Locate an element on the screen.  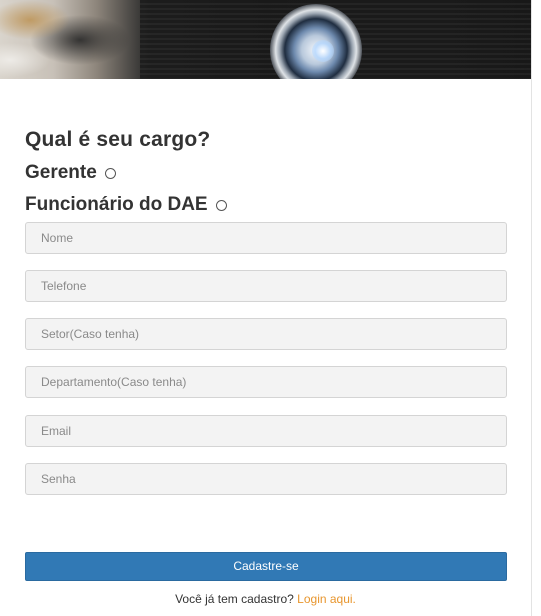
radio-funcionario is located at coordinates (221, 205).